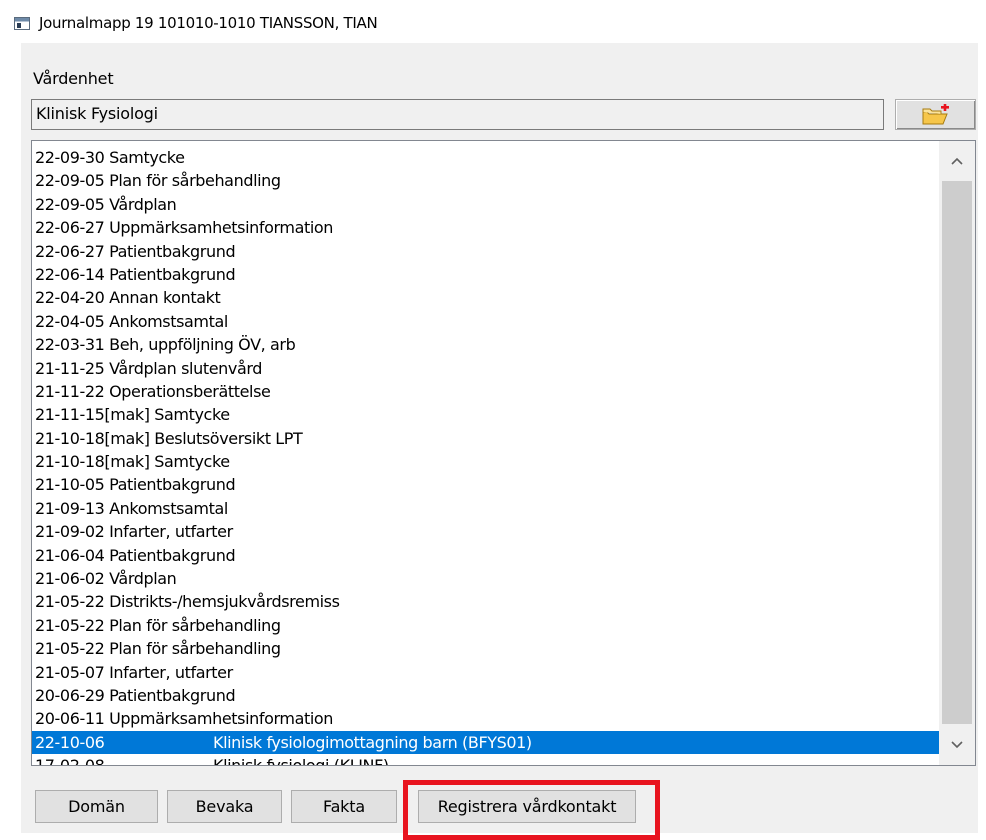 The width and height of the screenshot is (986, 840). What do you see at coordinates (22, 23) in the screenshot?
I see `app-window-icon` at bounding box center [22, 23].